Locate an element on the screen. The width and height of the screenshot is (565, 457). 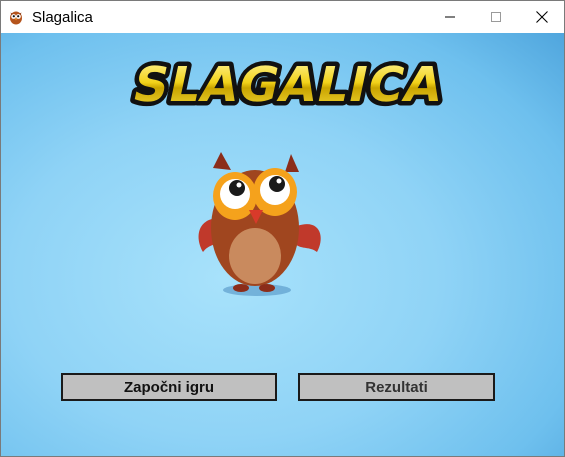
logo-text: SLAGALICA is located at coordinates (288, 84).